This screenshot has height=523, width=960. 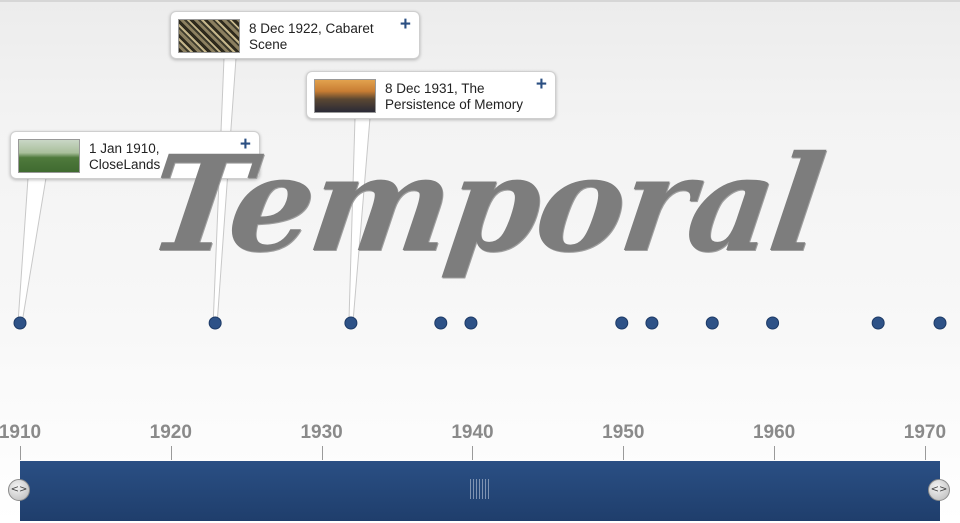 What do you see at coordinates (774, 432) in the screenshot?
I see `axis-tick-label: 1960` at bounding box center [774, 432].